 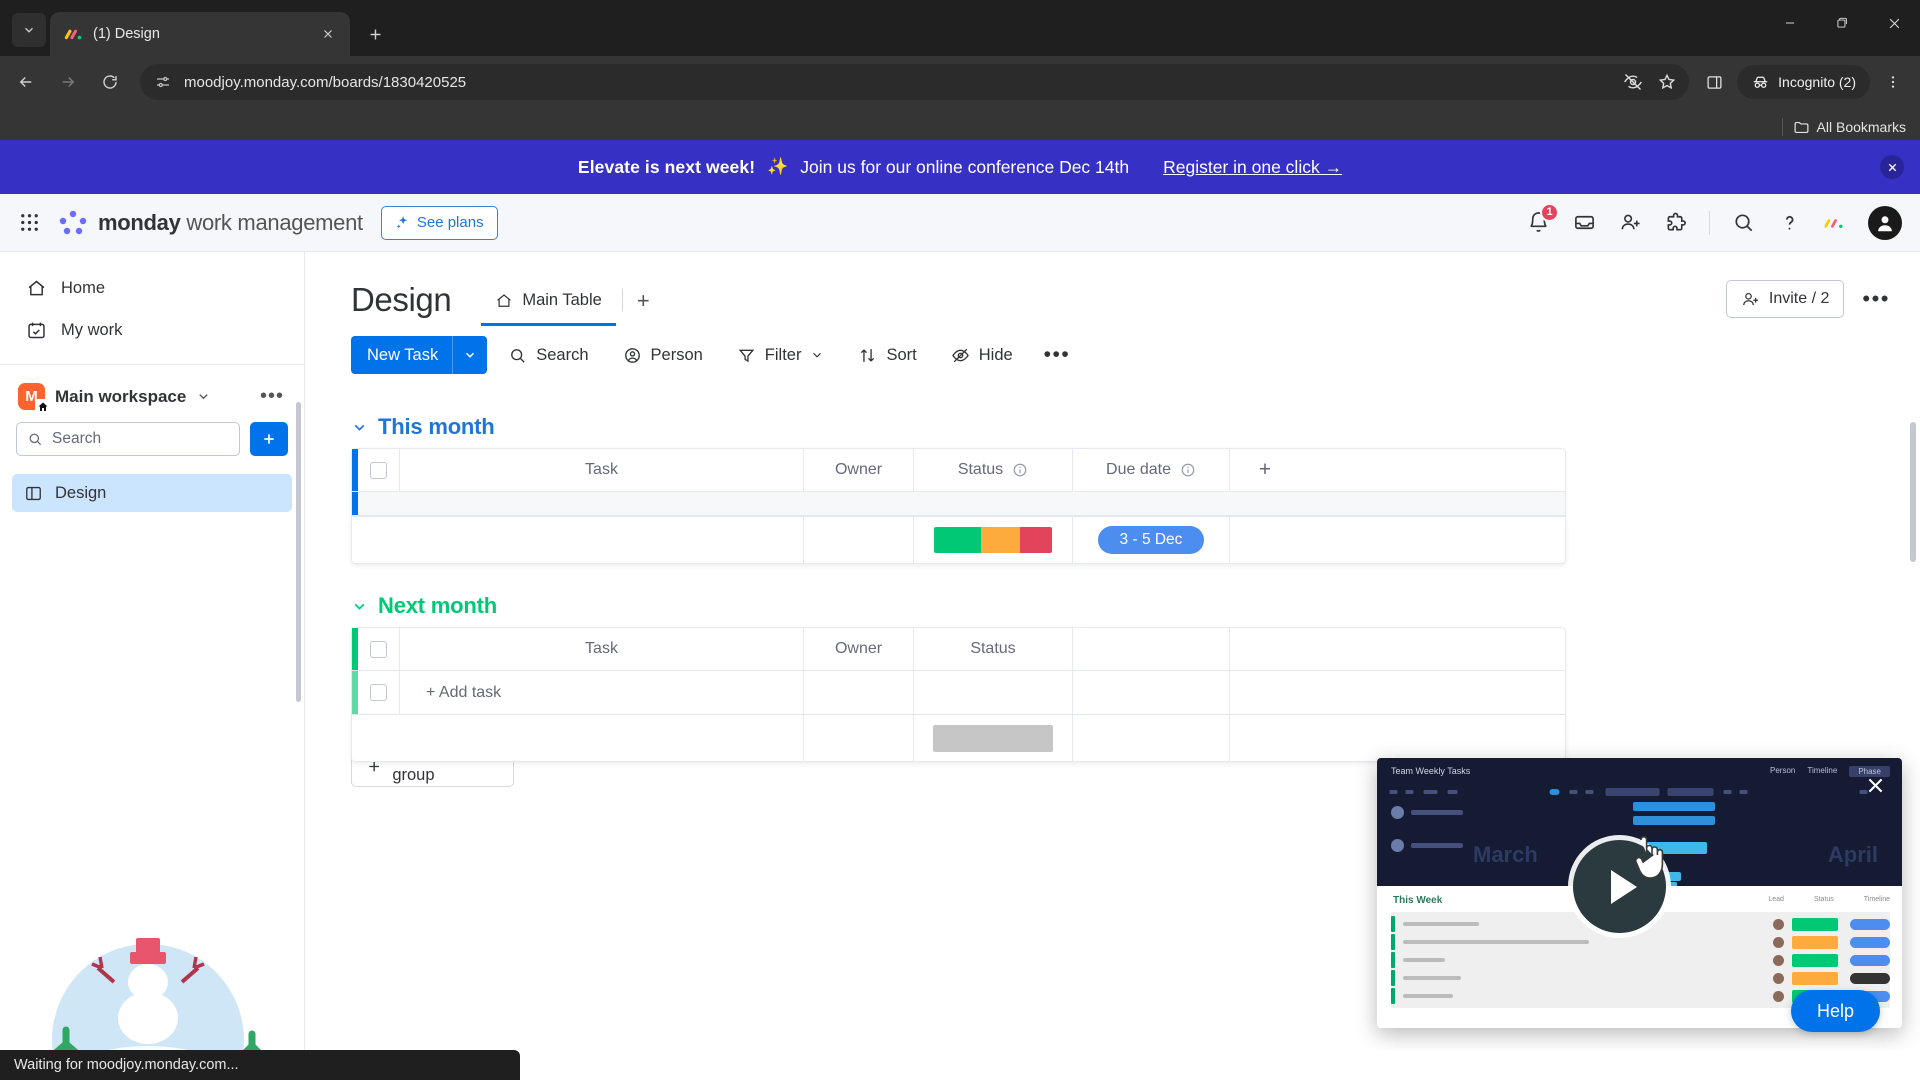 I want to click on video-menu-timeline: Timeline, so click(x=1822, y=770).